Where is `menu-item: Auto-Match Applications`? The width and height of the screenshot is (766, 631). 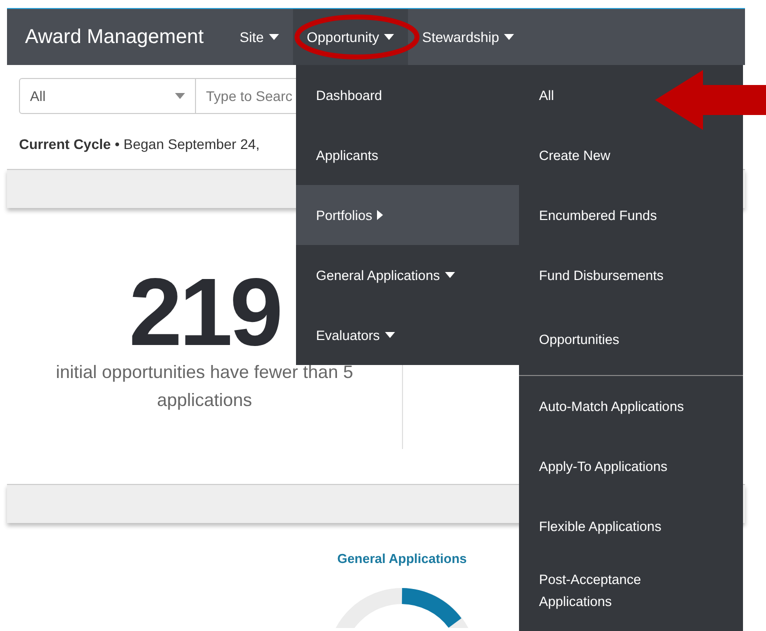 menu-item: Auto-Match Applications is located at coordinates (611, 406).